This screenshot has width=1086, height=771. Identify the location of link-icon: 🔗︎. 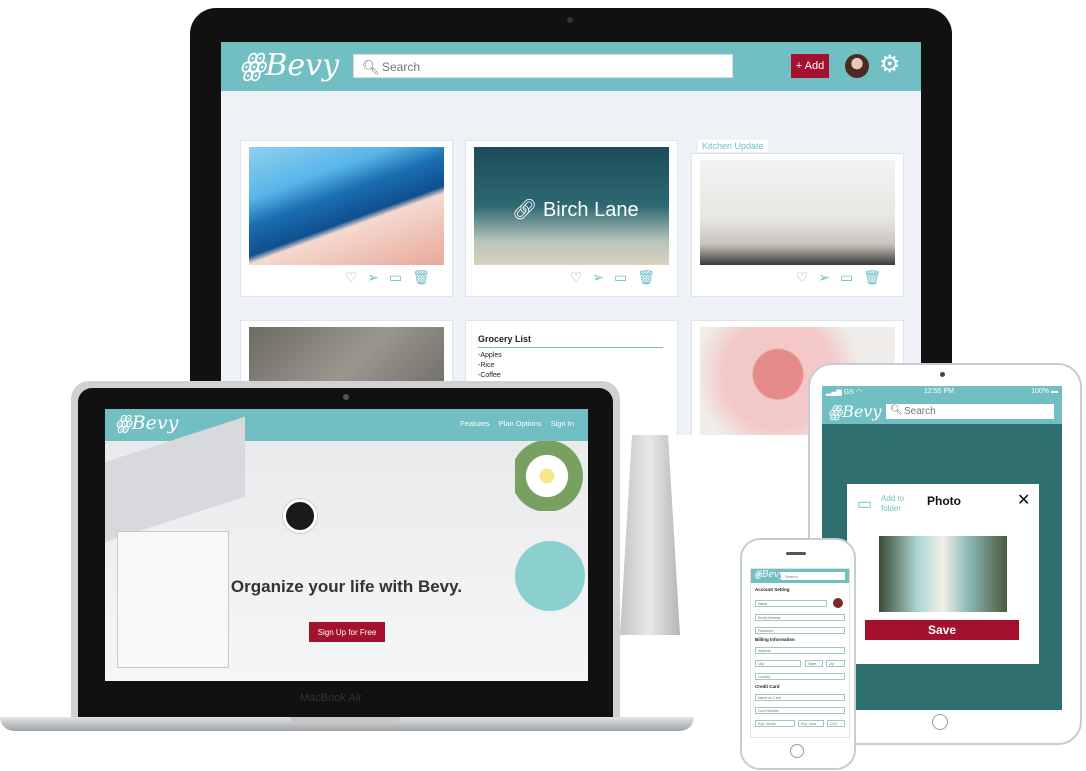
(525, 210).